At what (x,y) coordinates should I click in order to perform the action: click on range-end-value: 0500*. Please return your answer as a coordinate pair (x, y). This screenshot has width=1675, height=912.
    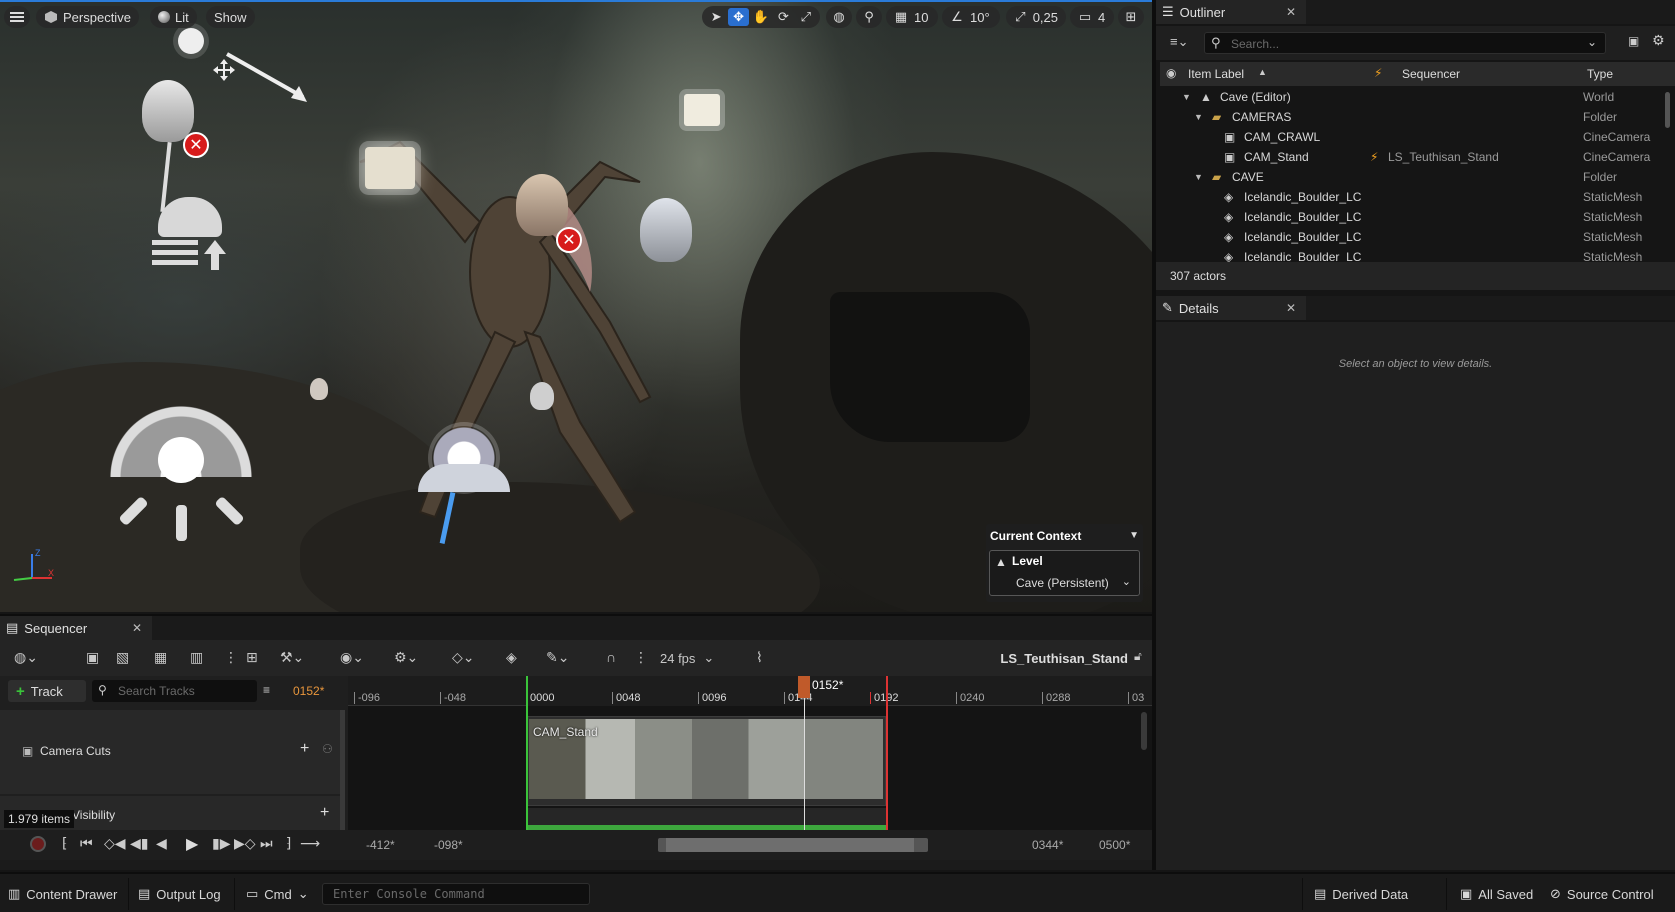
    Looking at the image, I should click on (1114, 845).